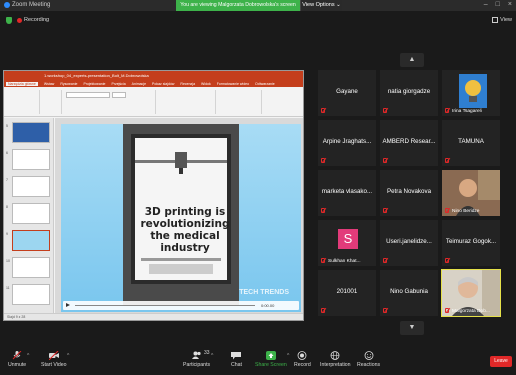 This screenshot has width=516, height=375. Describe the element at coordinates (163, 84) in the screenshot. I see `ppt-tab: Pokaz slajdów` at that location.